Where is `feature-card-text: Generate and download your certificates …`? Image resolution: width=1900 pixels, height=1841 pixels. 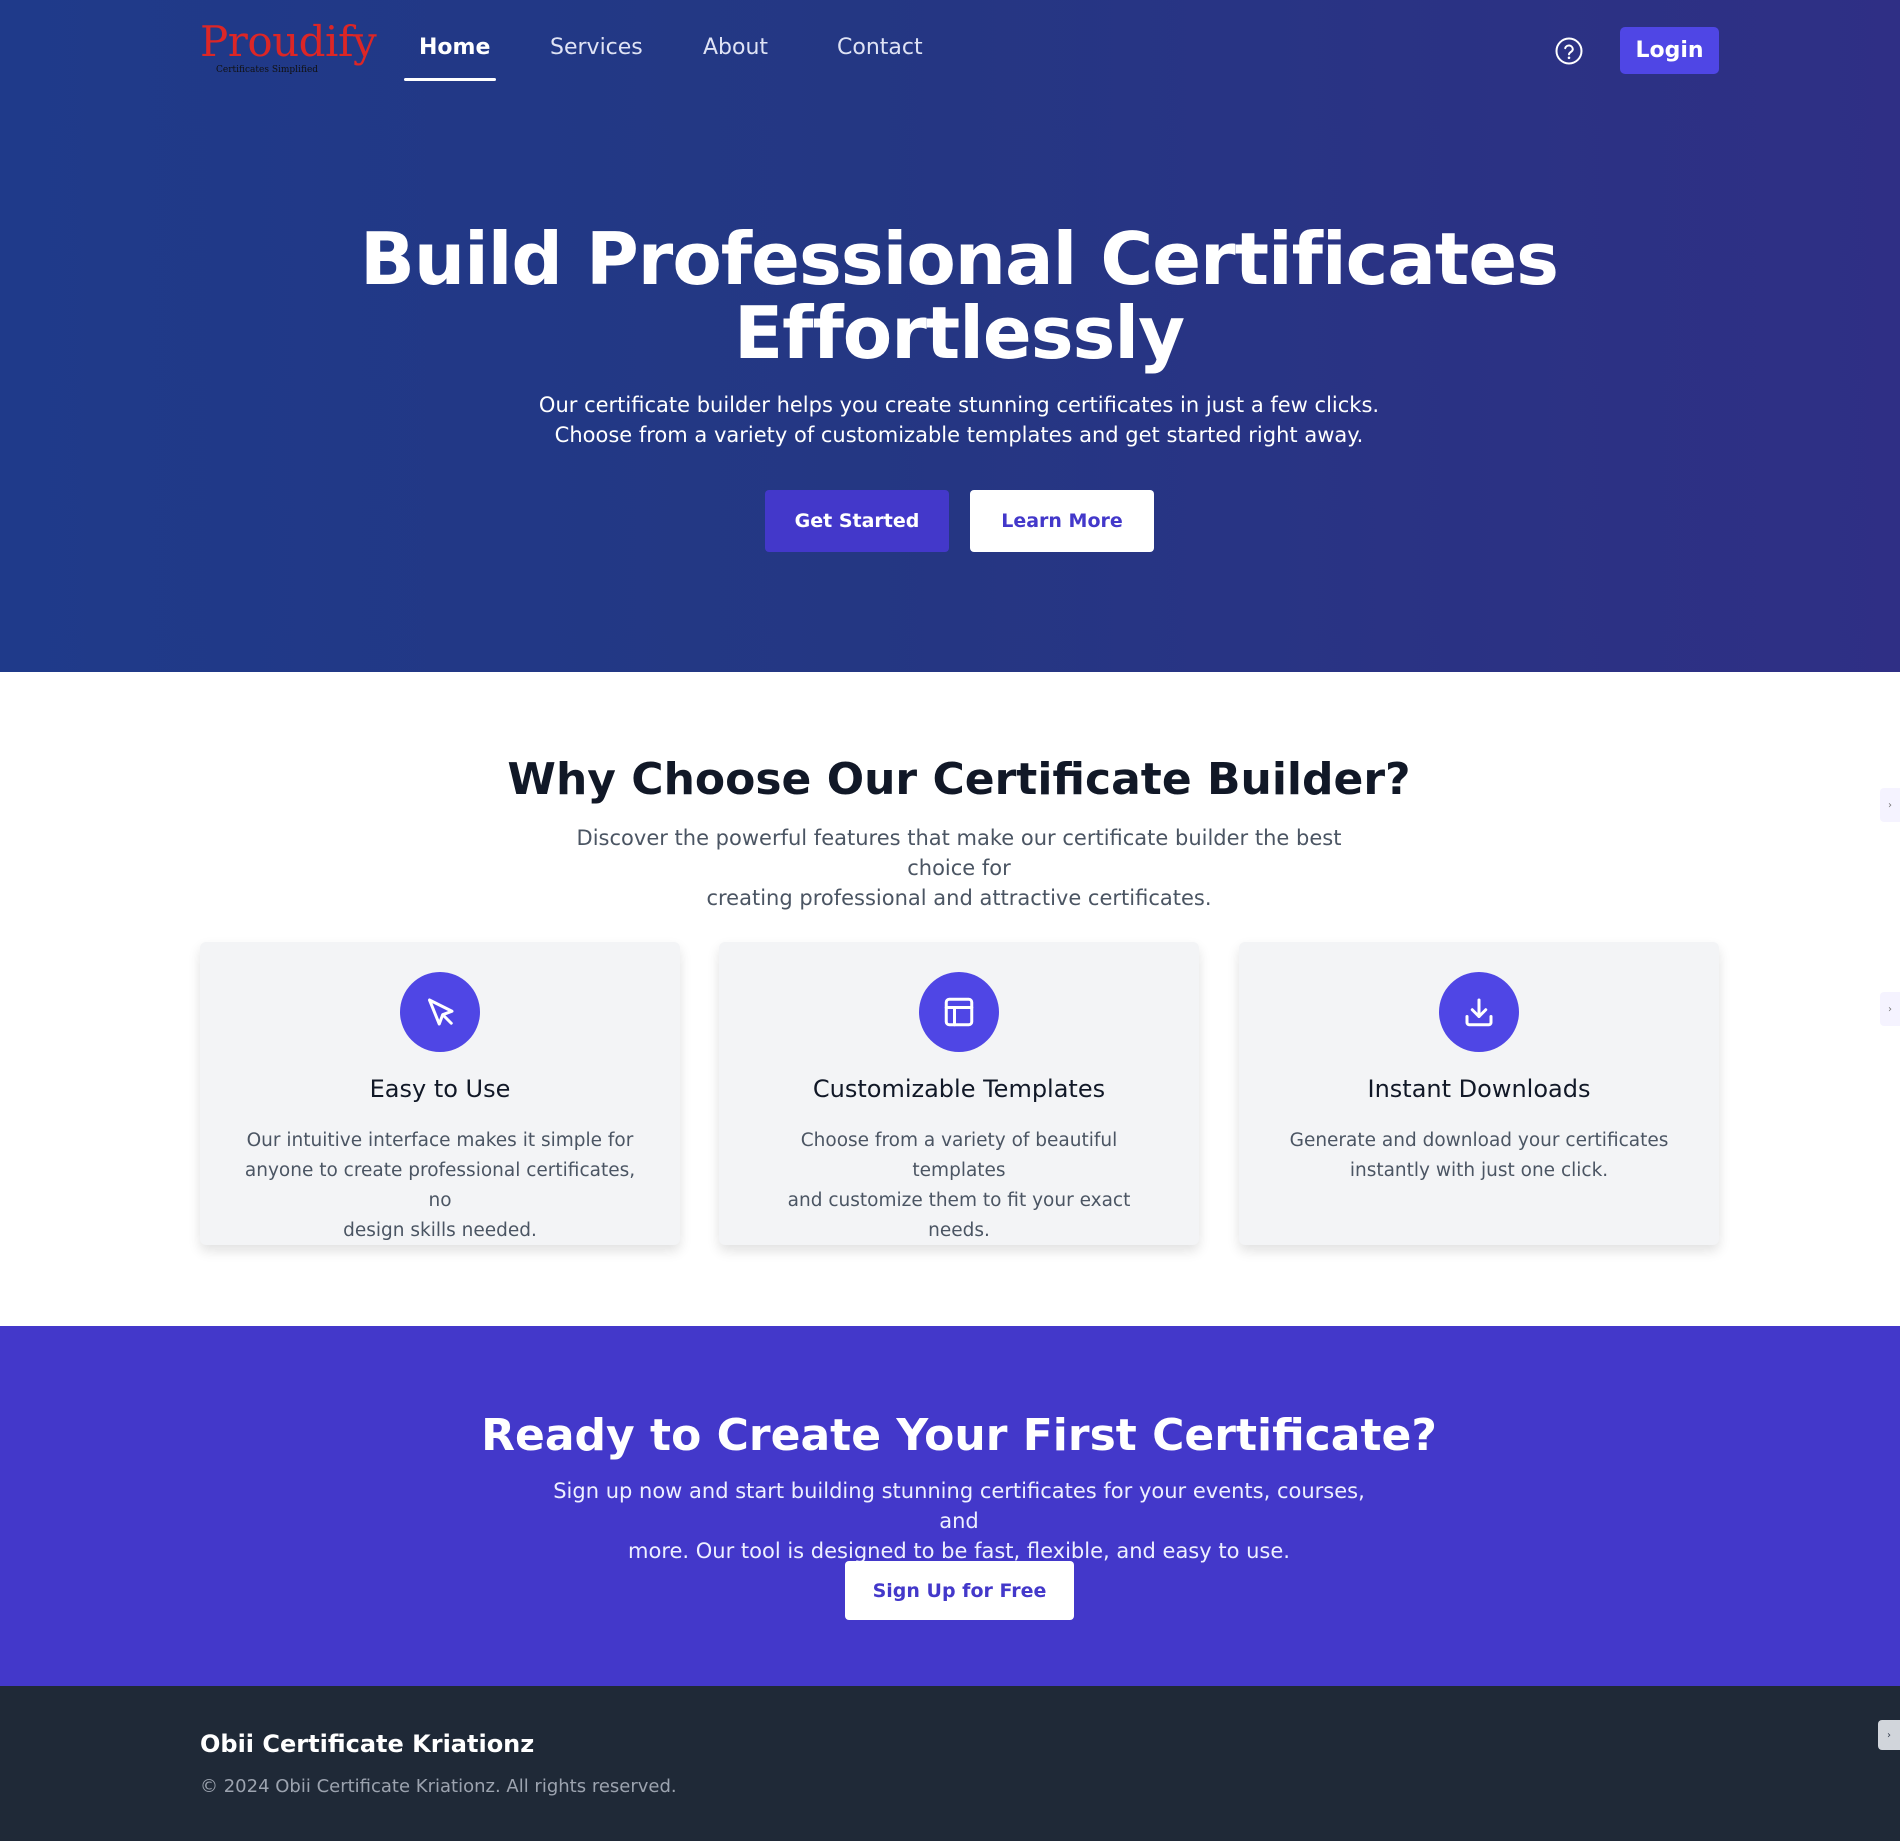
feature-card-text: Generate and download your certificates … is located at coordinates (1479, 1156).